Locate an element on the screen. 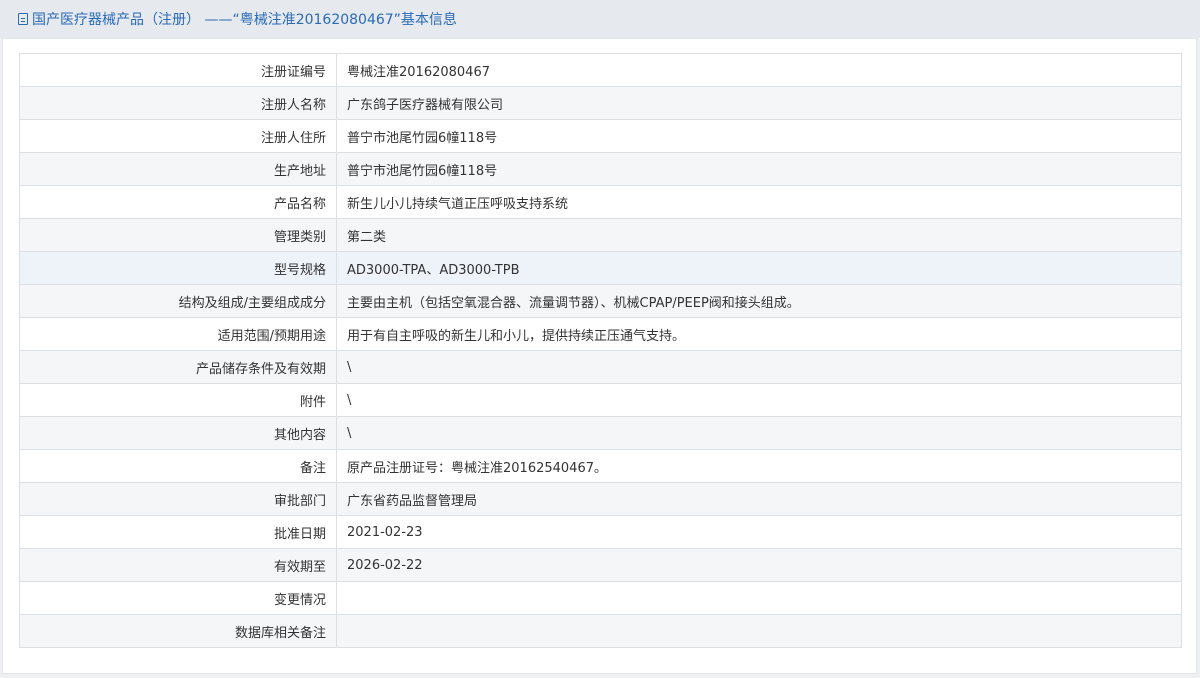 The image size is (1200, 678). table-row: 注册人住所 普宁市池尾竹园6幢118号 is located at coordinates (600, 136).